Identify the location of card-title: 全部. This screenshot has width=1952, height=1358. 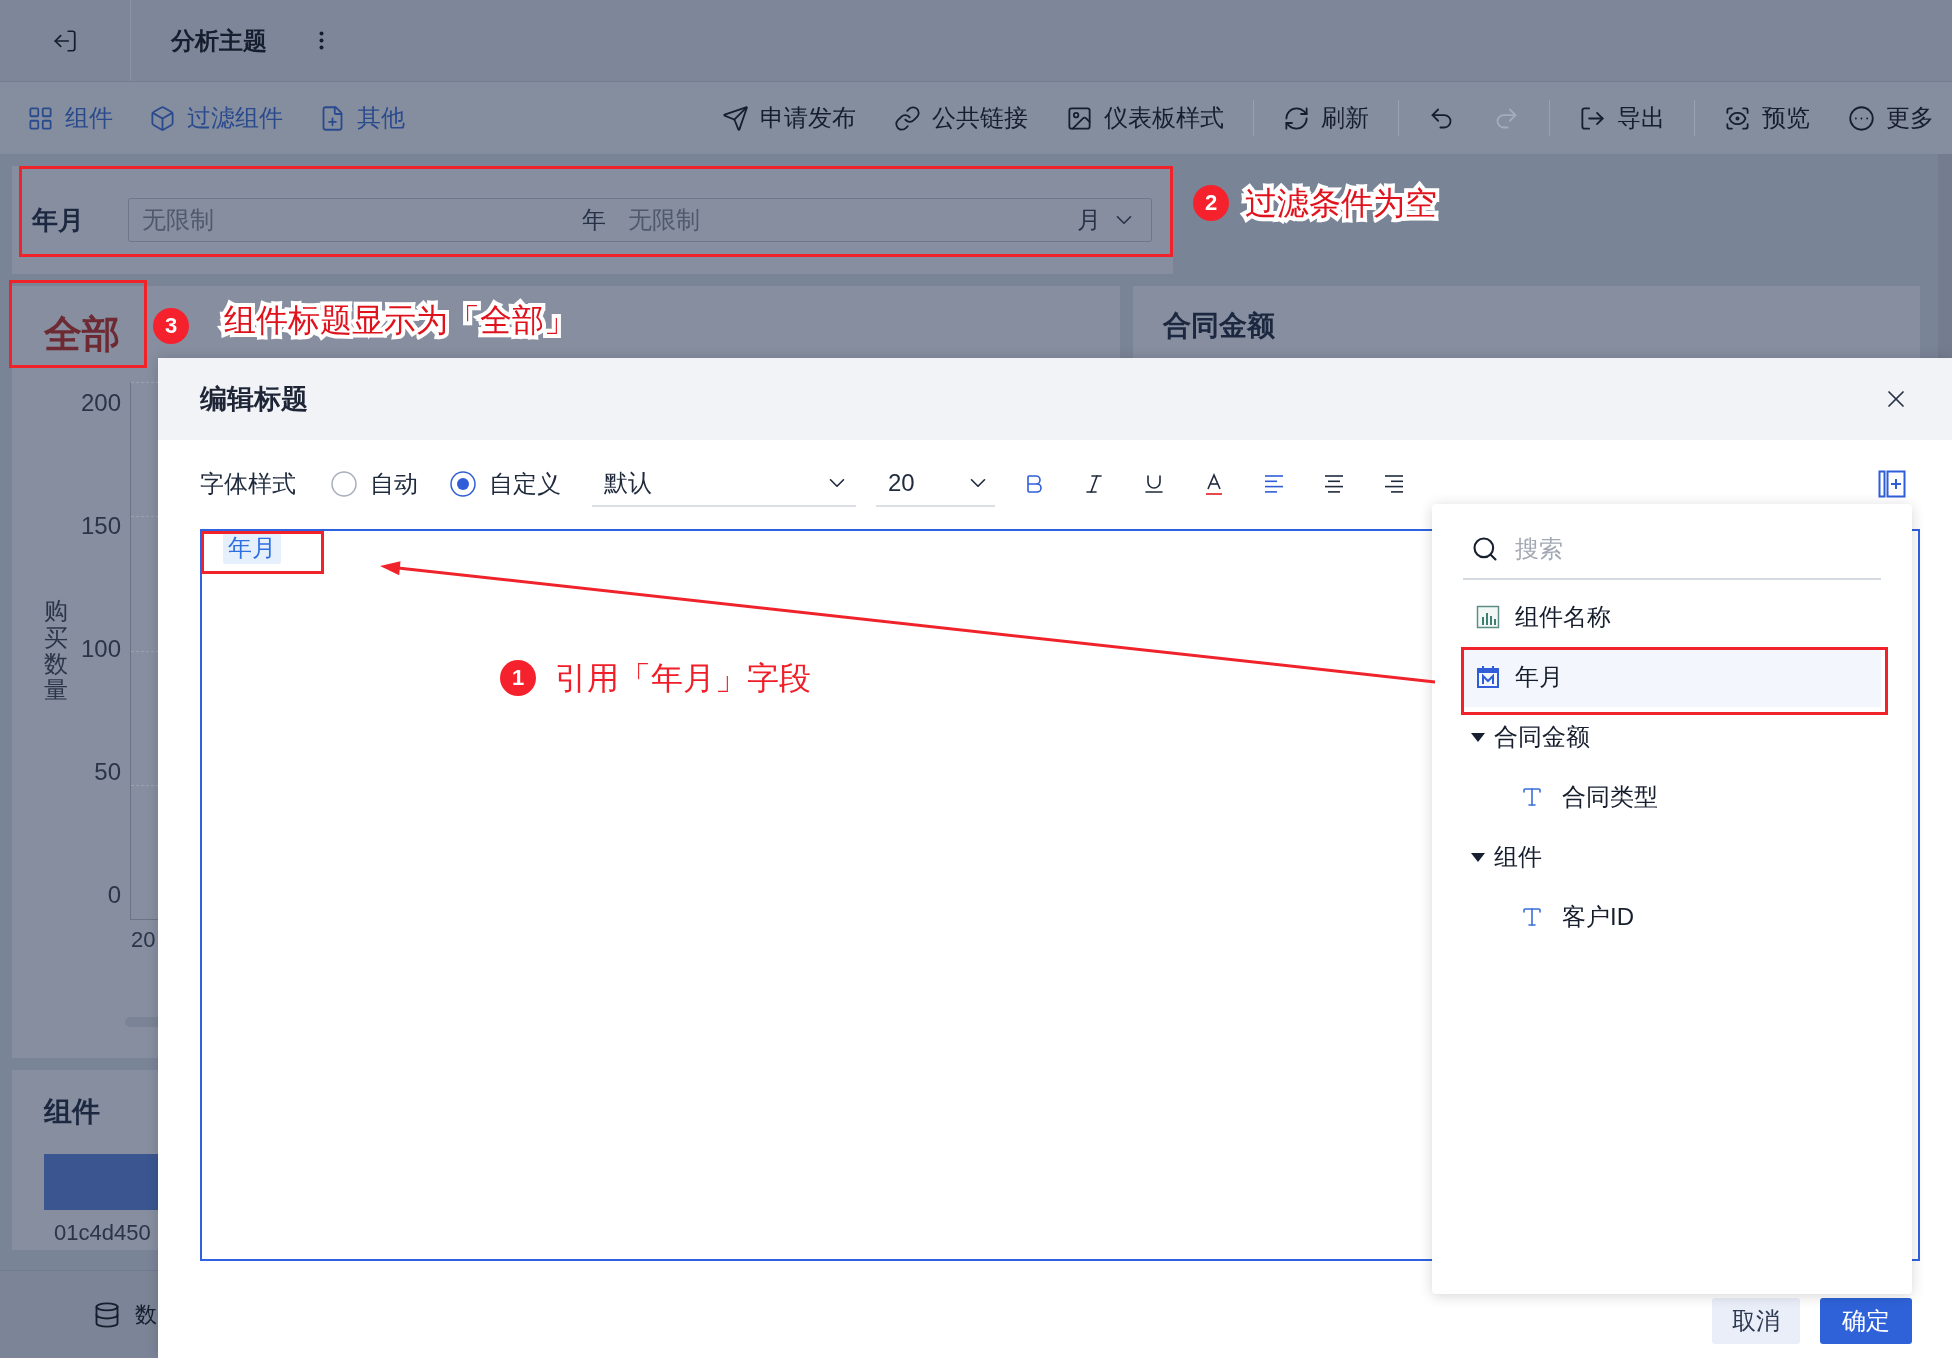
(82, 334).